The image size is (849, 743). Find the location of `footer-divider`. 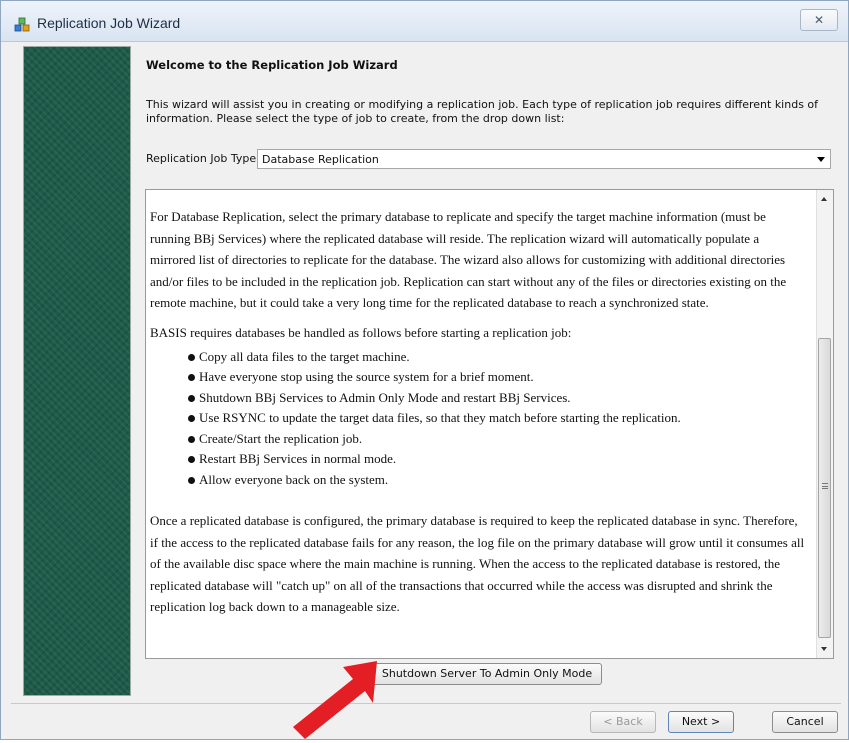

footer-divider is located at coordinates (426, 703).